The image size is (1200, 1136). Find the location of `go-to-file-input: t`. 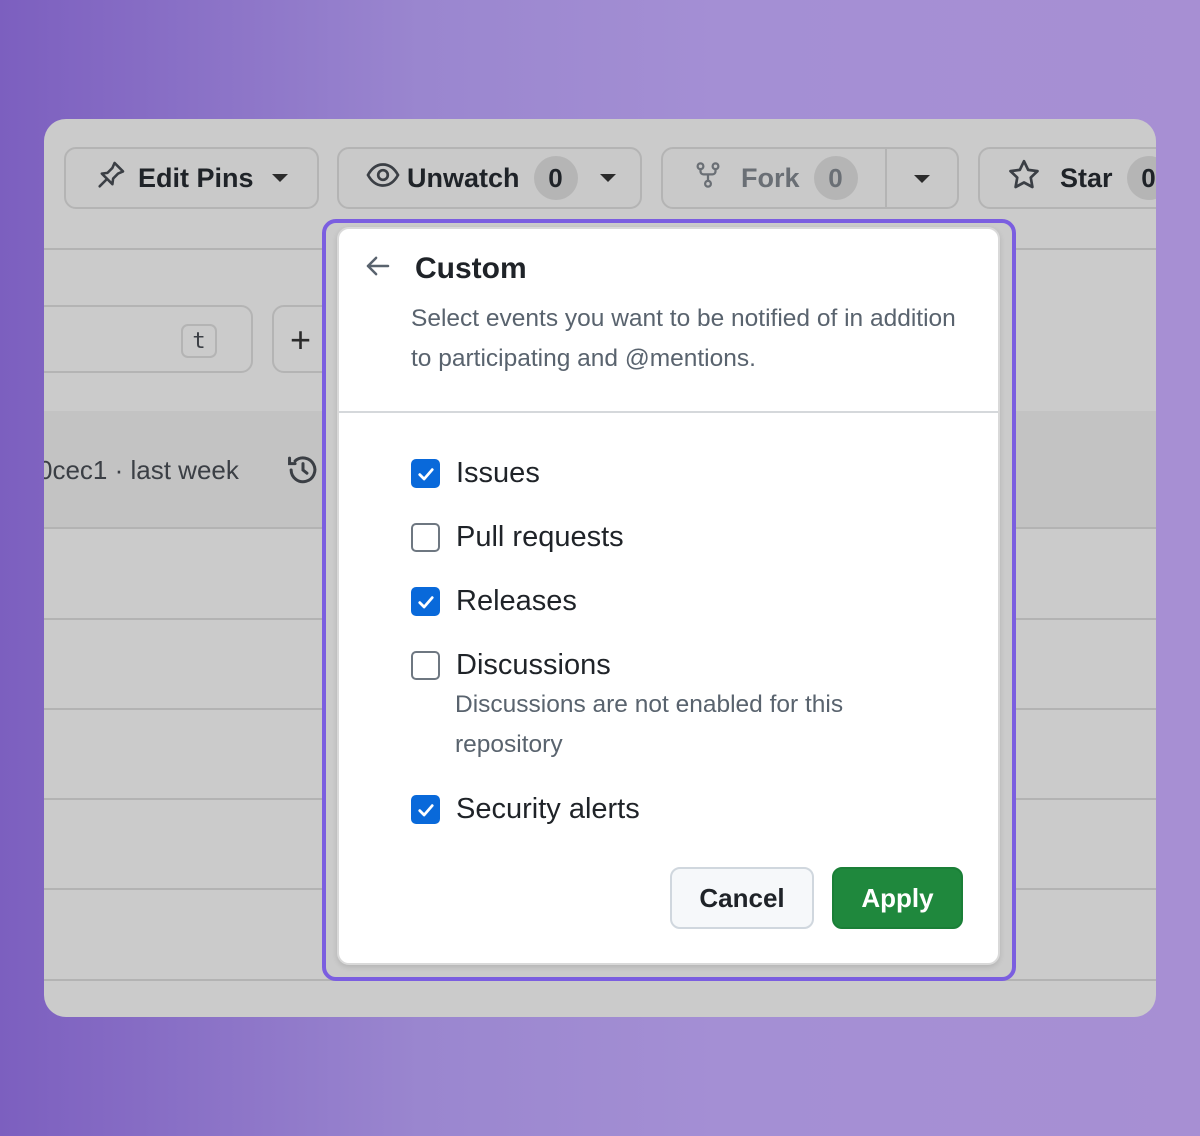

go-to-file-input: t is located at coordinates (148, 339).